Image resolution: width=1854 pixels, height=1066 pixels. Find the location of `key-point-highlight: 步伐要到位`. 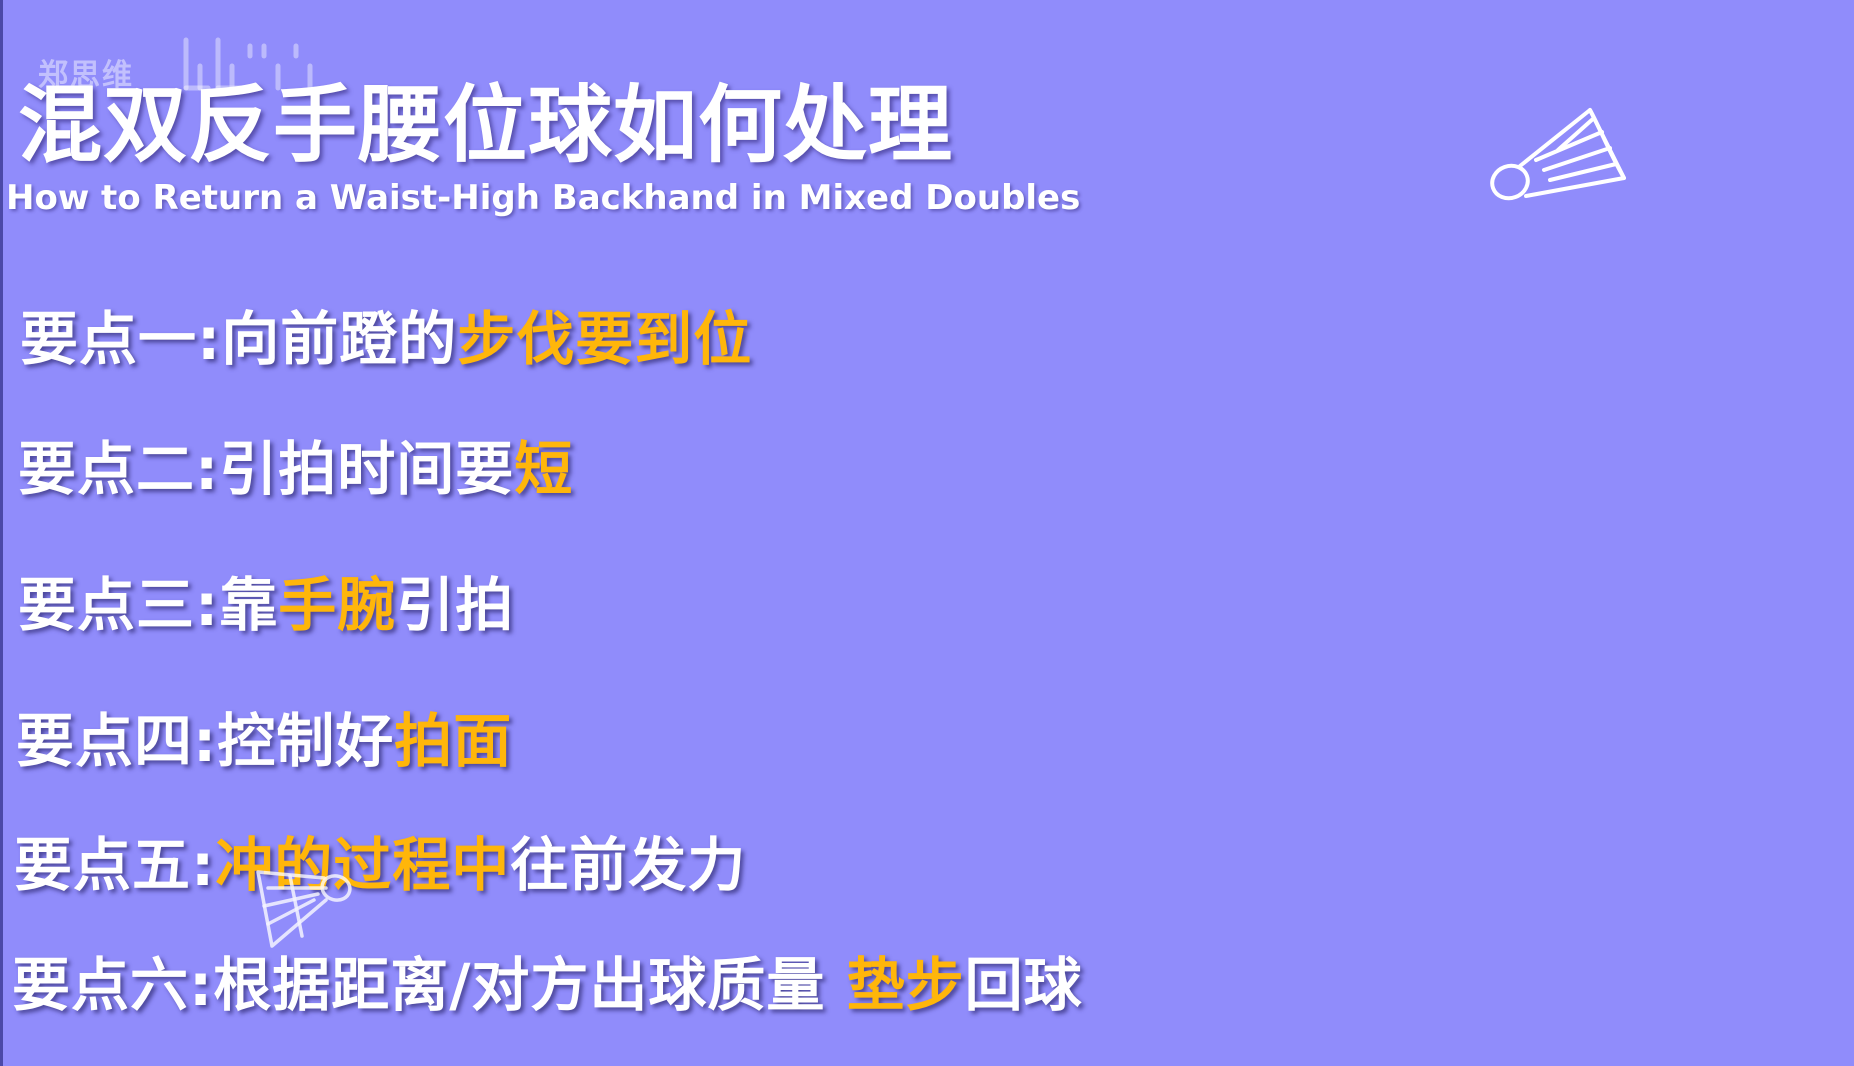

key-point-highlight: 步伐要到位 is located at coordinates (605, 339).